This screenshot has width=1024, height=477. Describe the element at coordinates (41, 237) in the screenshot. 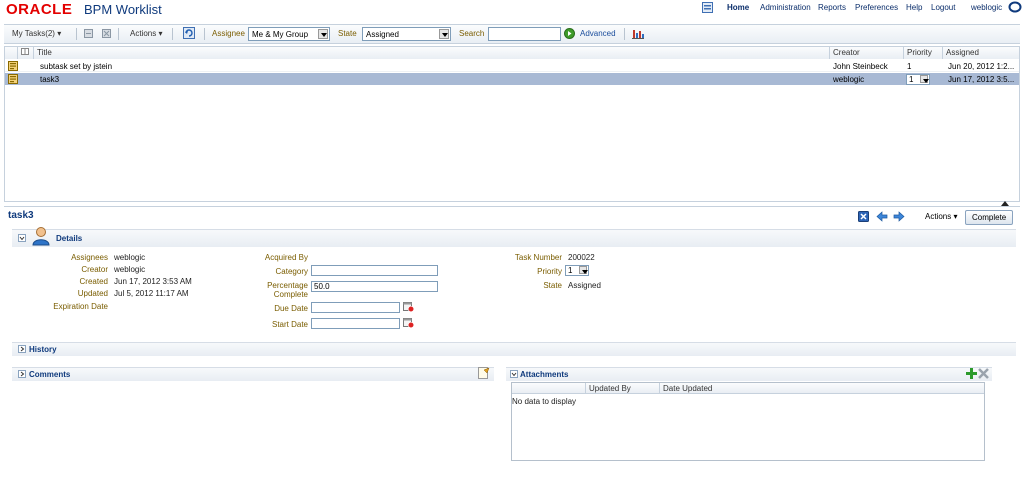

I see `user-avatar-icon` at that location.